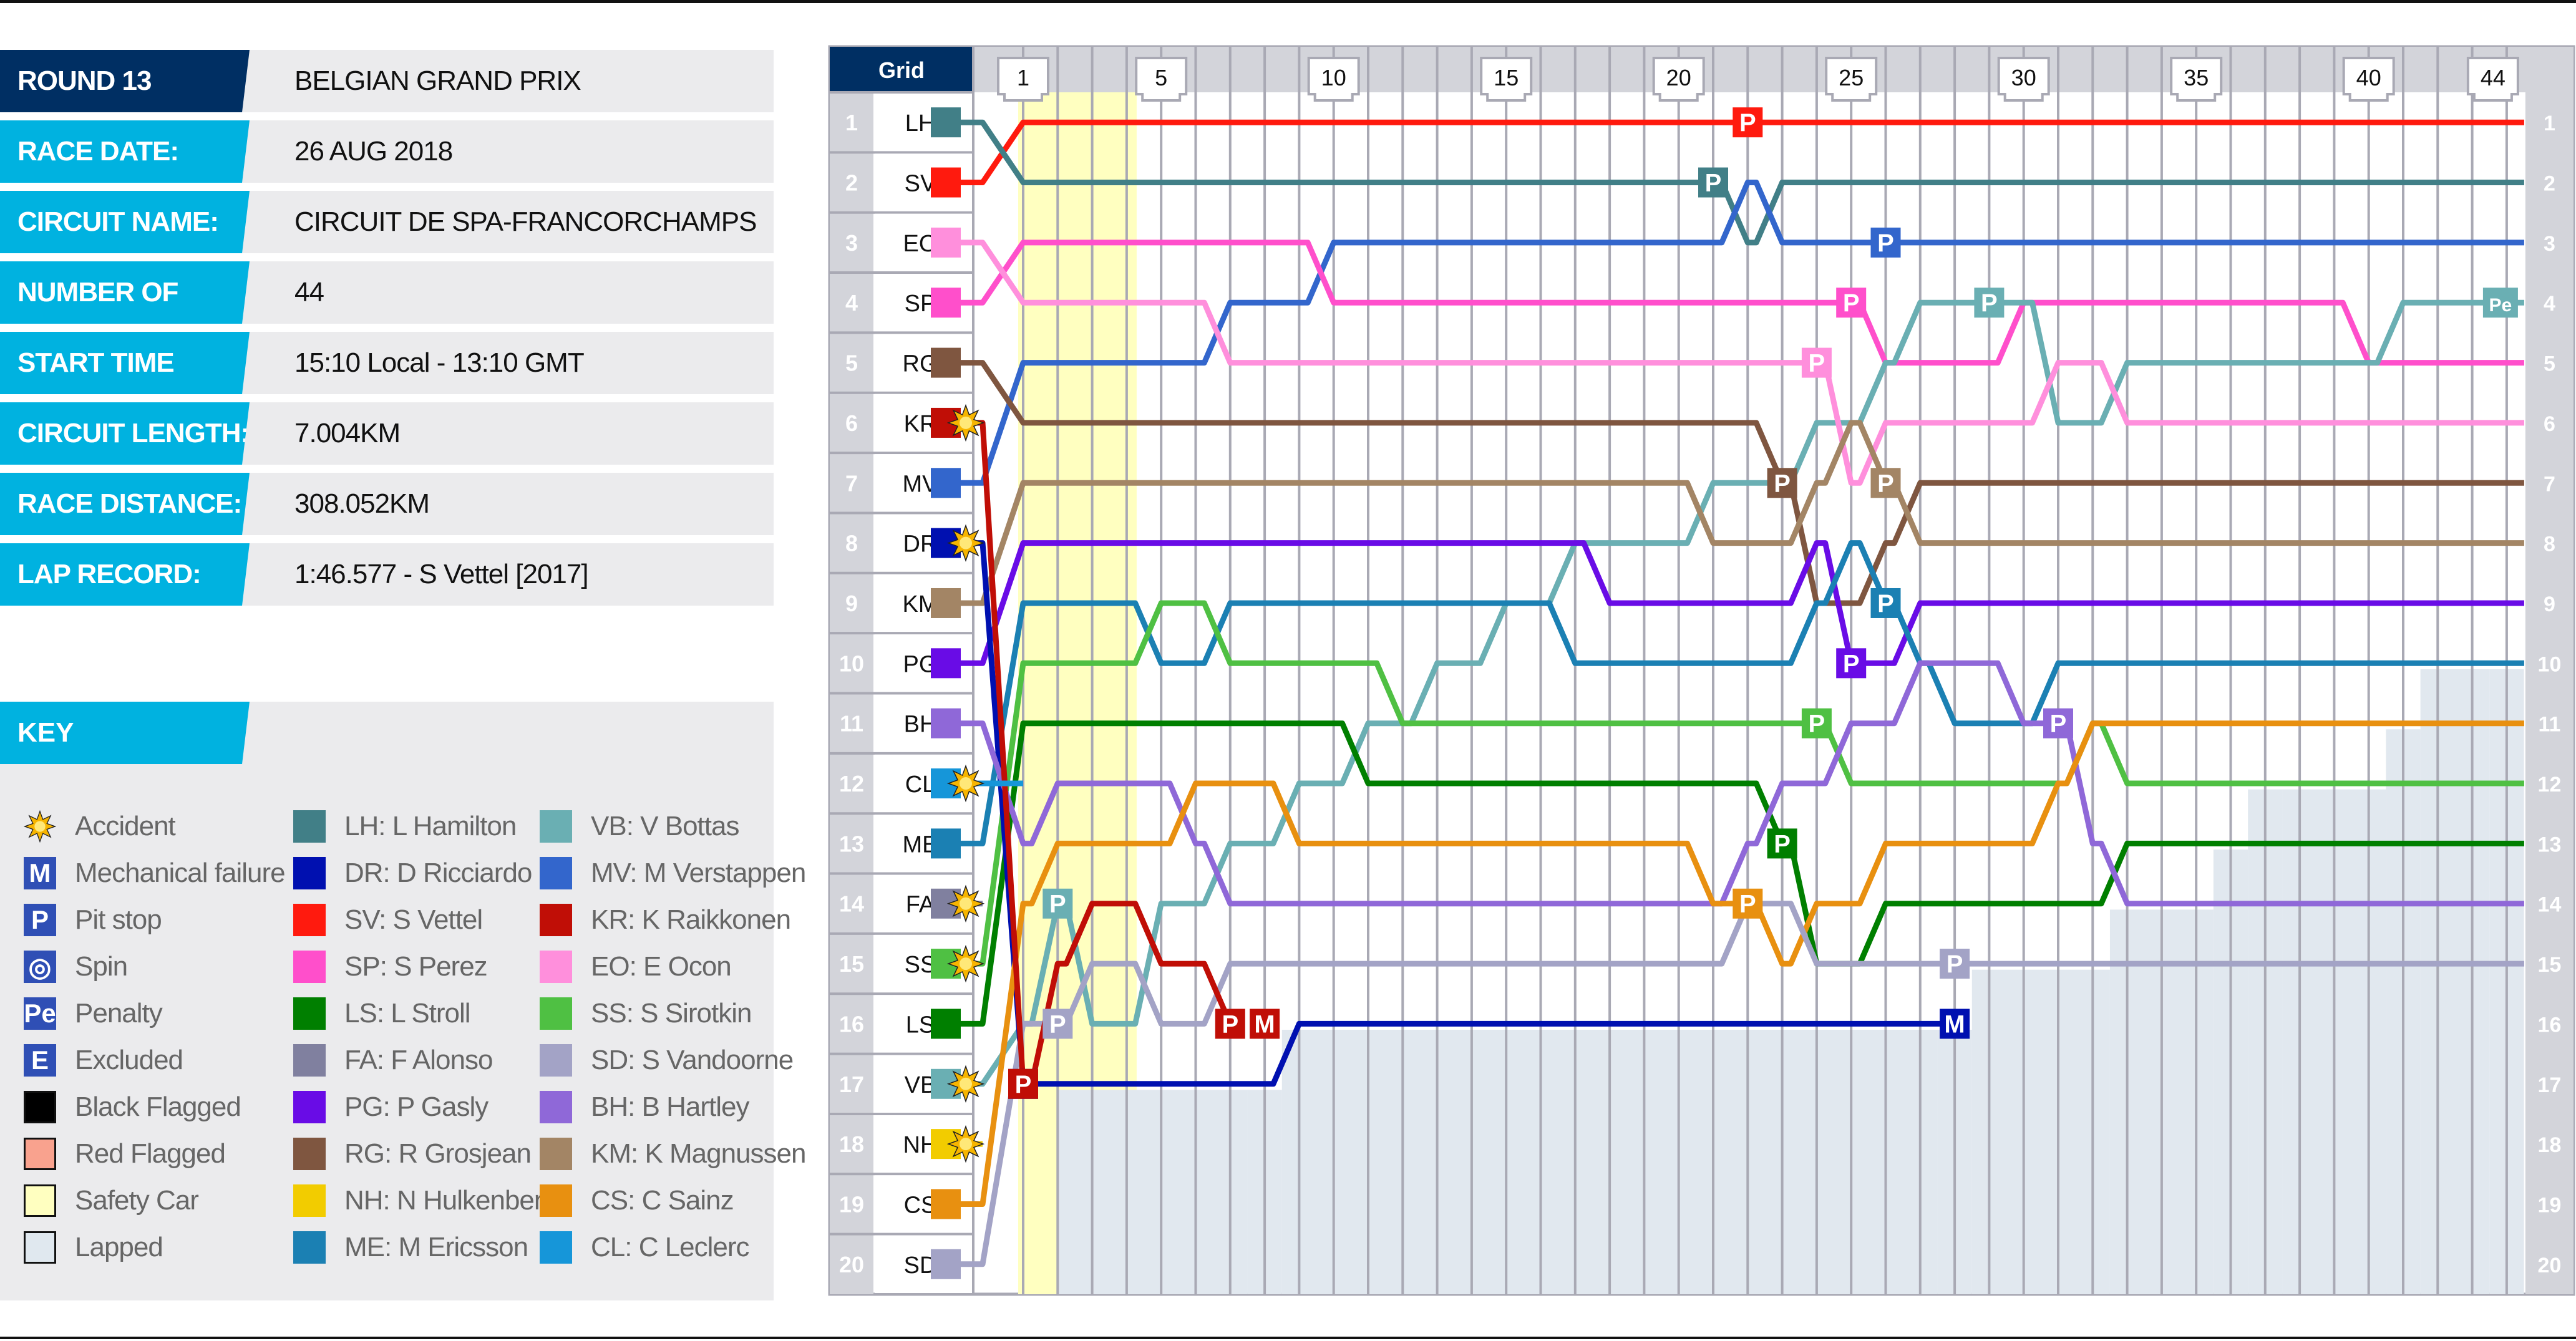 The image size is (2576, 1341). I want to click on right-position-number: 19, so click(2550, 1205).